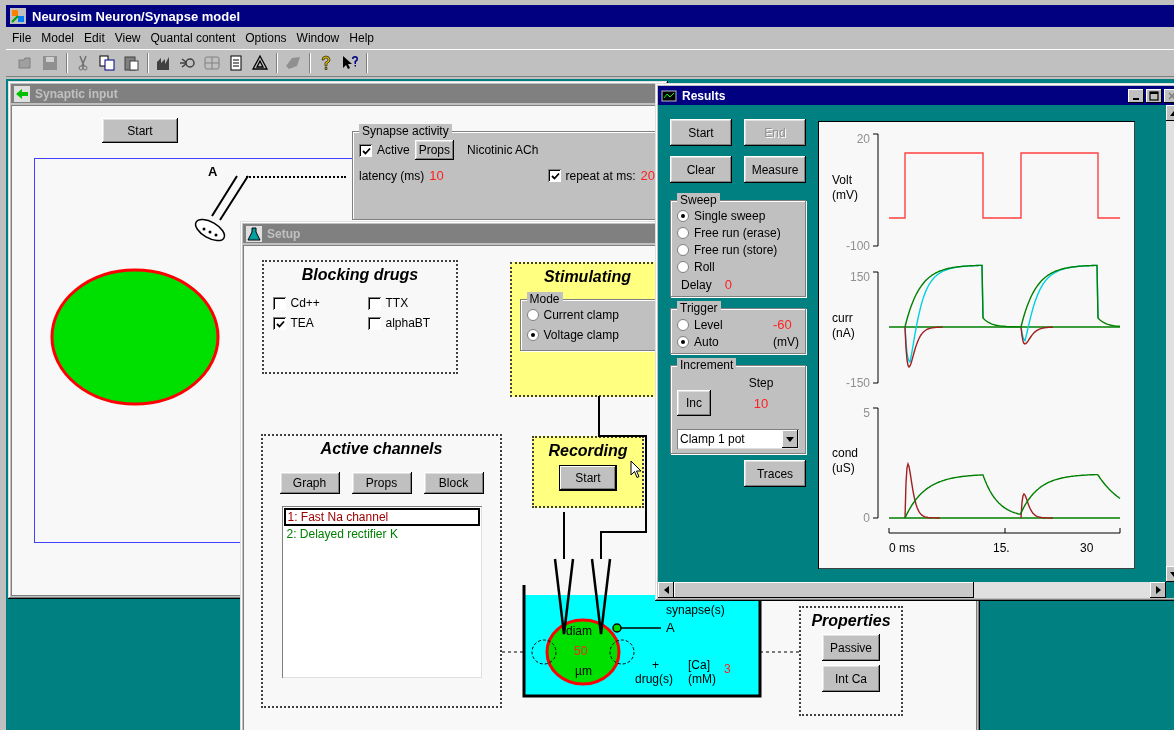  I want to click on group-title: Sweep, so click(698, 200).